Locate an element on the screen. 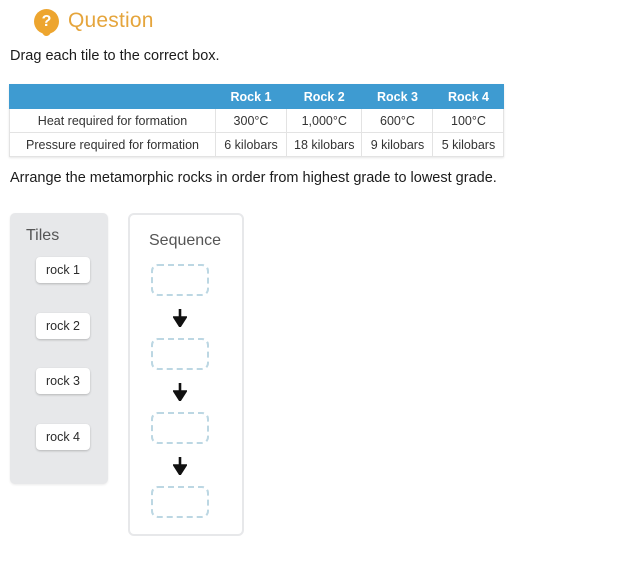  table-cell: 5 kilobars is located at coordinates (468, 144).